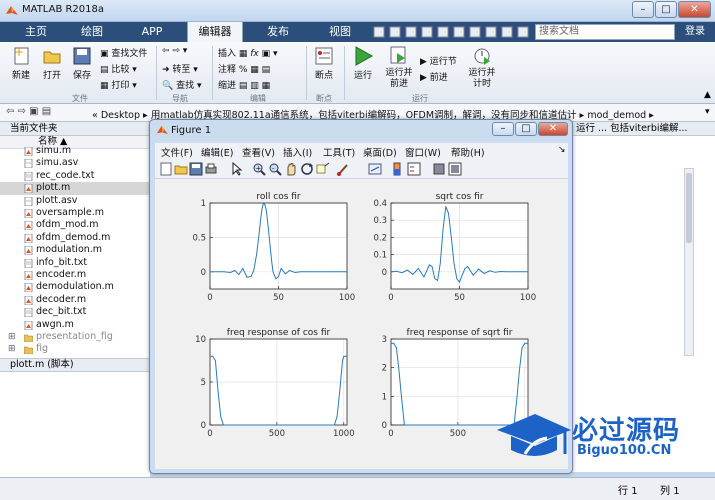 The image size is (715, 500). What do you see at coordinates (307, 169) in the screenshot?
I see `rotate-3d-icon` at bounding box center [307, 169].